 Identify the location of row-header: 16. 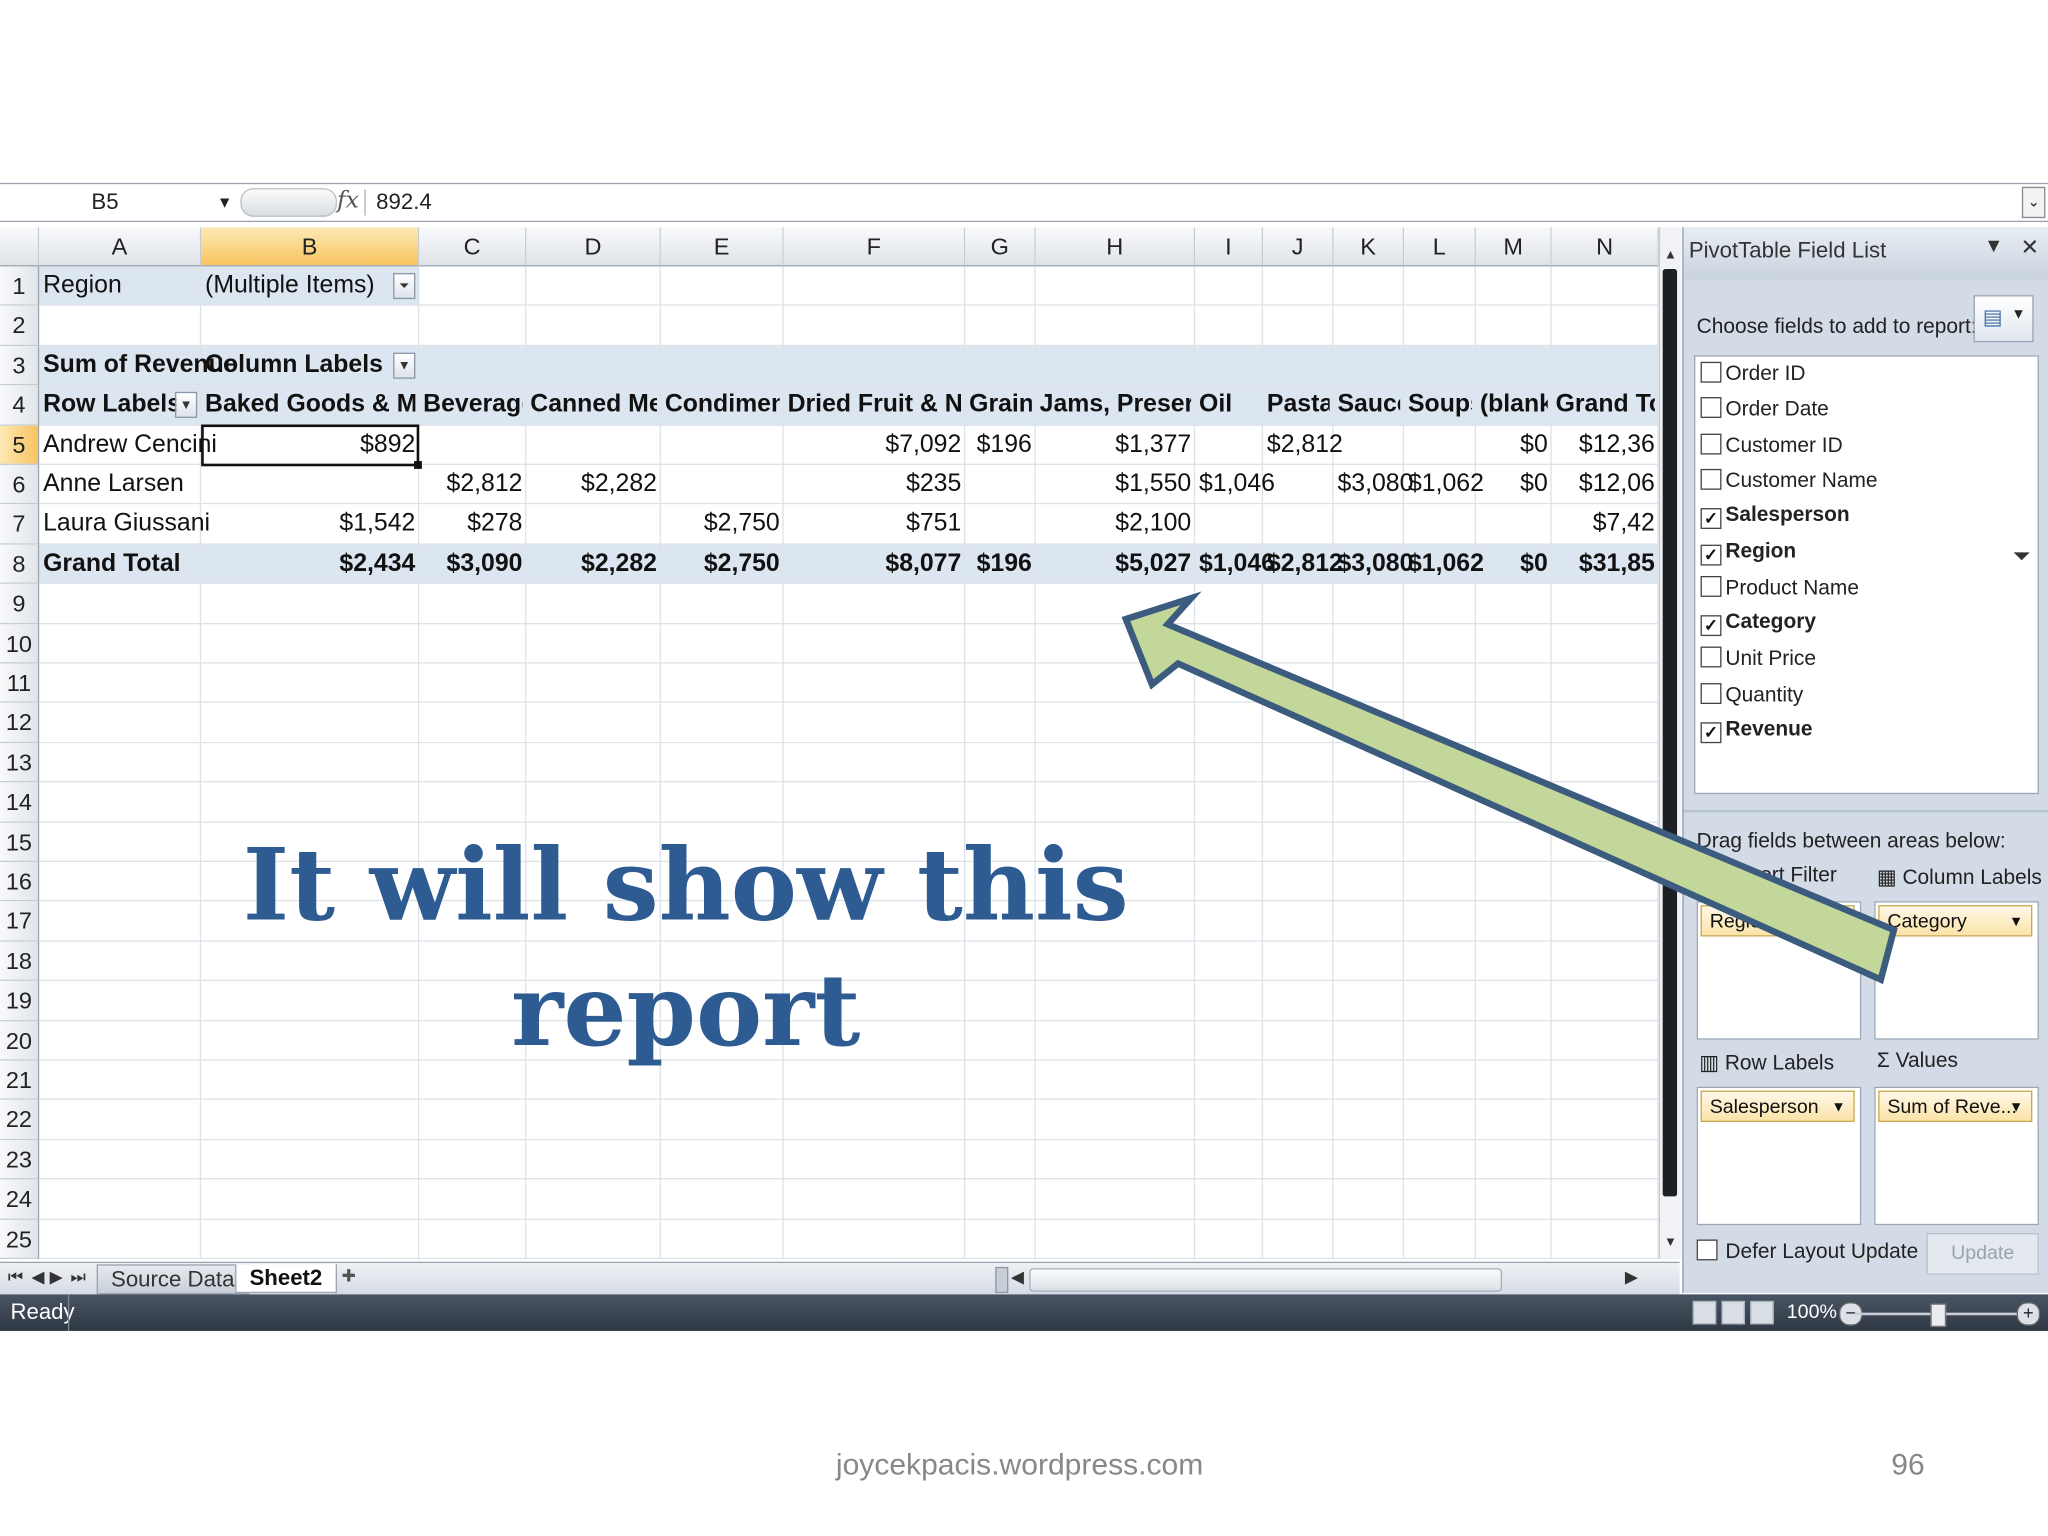
(20, 882).